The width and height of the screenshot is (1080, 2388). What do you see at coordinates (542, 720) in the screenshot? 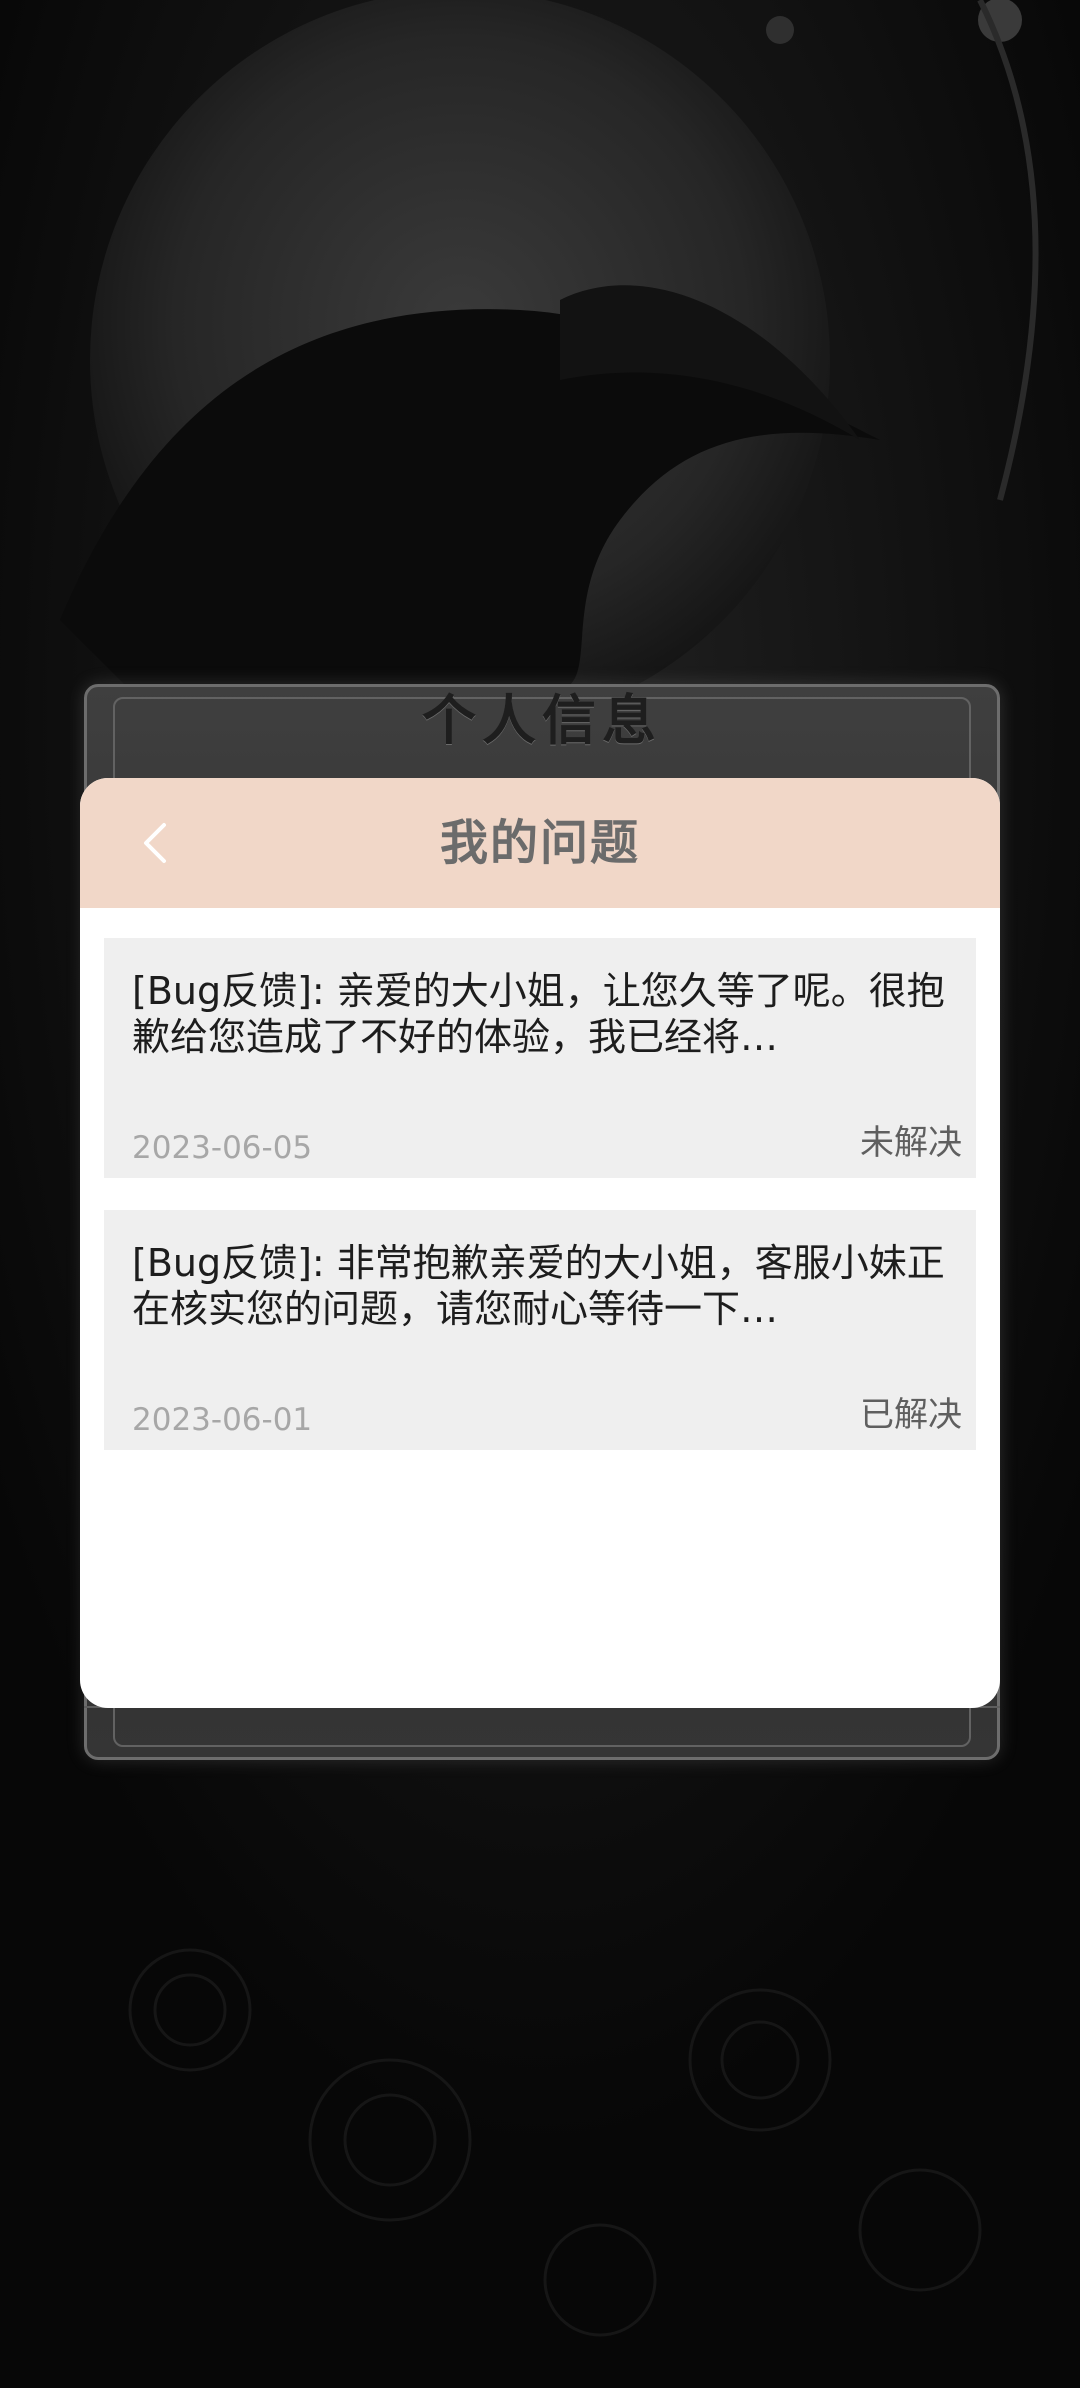
I see `panel-title: 个人信息` at bounding box center [542, 720].